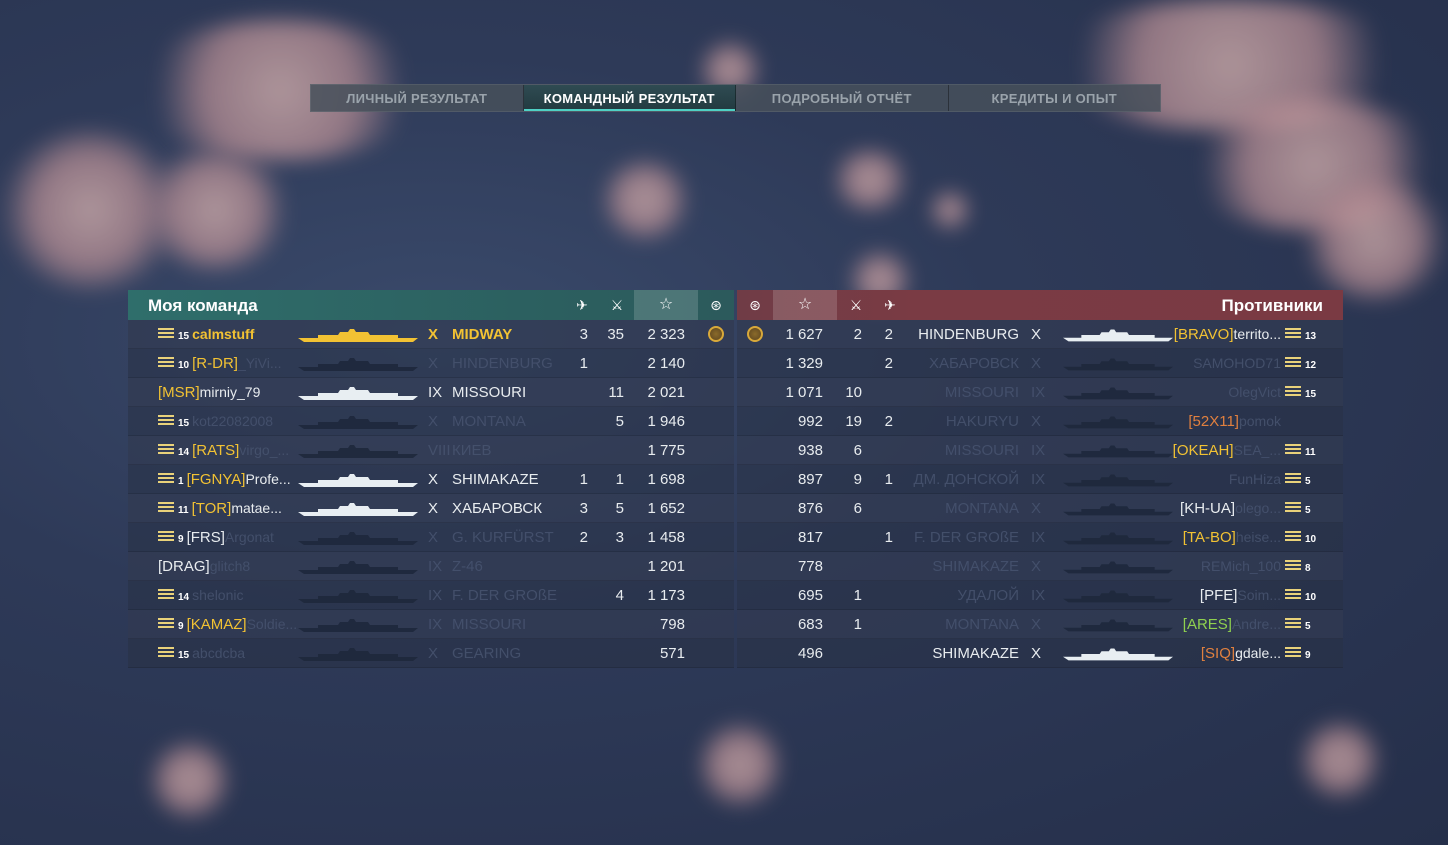 The width and height of the screenshot is (1448, 845). Describe the element at coordinates (842, 98) in the screenshot. I see `tab-detailed: ПОДРОБНЫЙ ОТЧЁТ` at that location.